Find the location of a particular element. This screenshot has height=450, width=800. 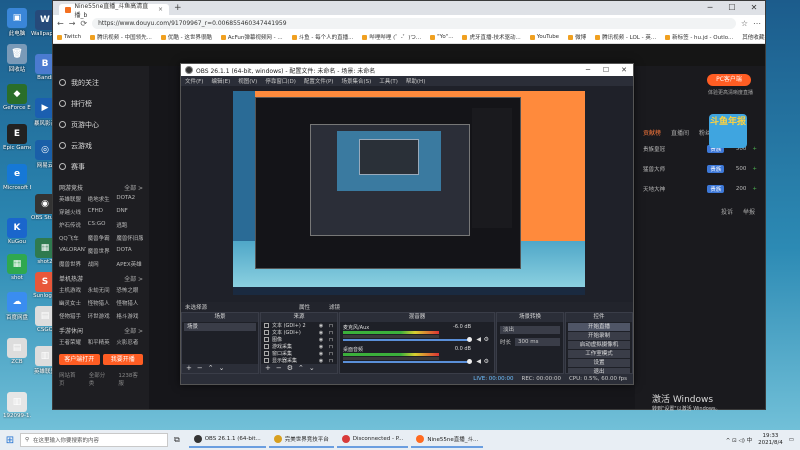

add-scene-button: + is located at coordinates (189, 368).